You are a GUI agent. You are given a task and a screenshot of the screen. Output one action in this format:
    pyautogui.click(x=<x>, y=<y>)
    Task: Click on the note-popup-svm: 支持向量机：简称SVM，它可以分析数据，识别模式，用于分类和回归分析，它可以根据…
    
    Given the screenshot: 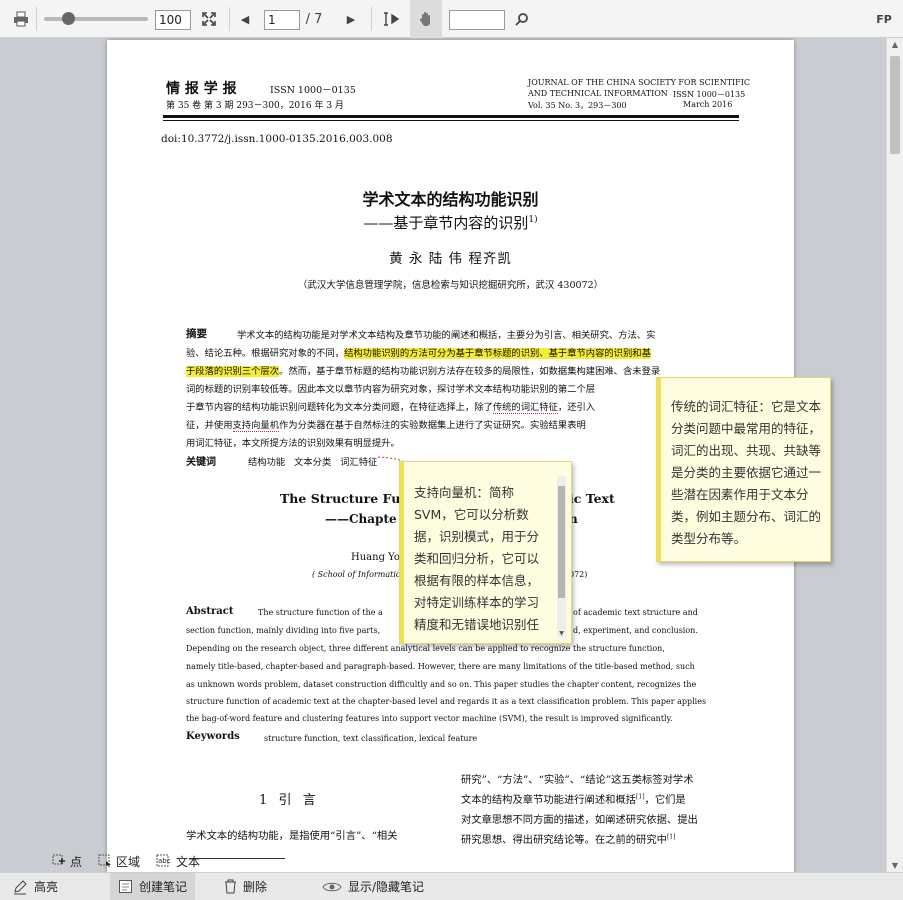 What is the action you would take?
    pyautogui.click(x=485, y=552)
    